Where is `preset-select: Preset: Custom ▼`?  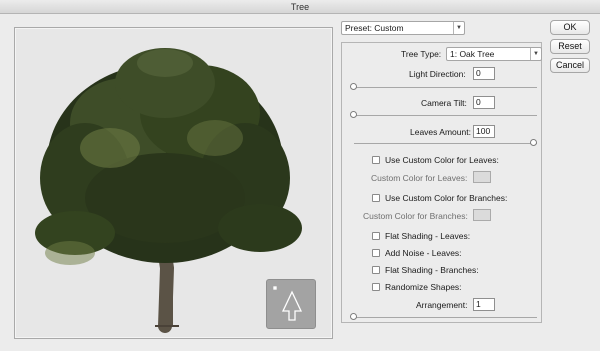 preset-select: Preset: Custom ▼ is located at coordinates (403, 28).